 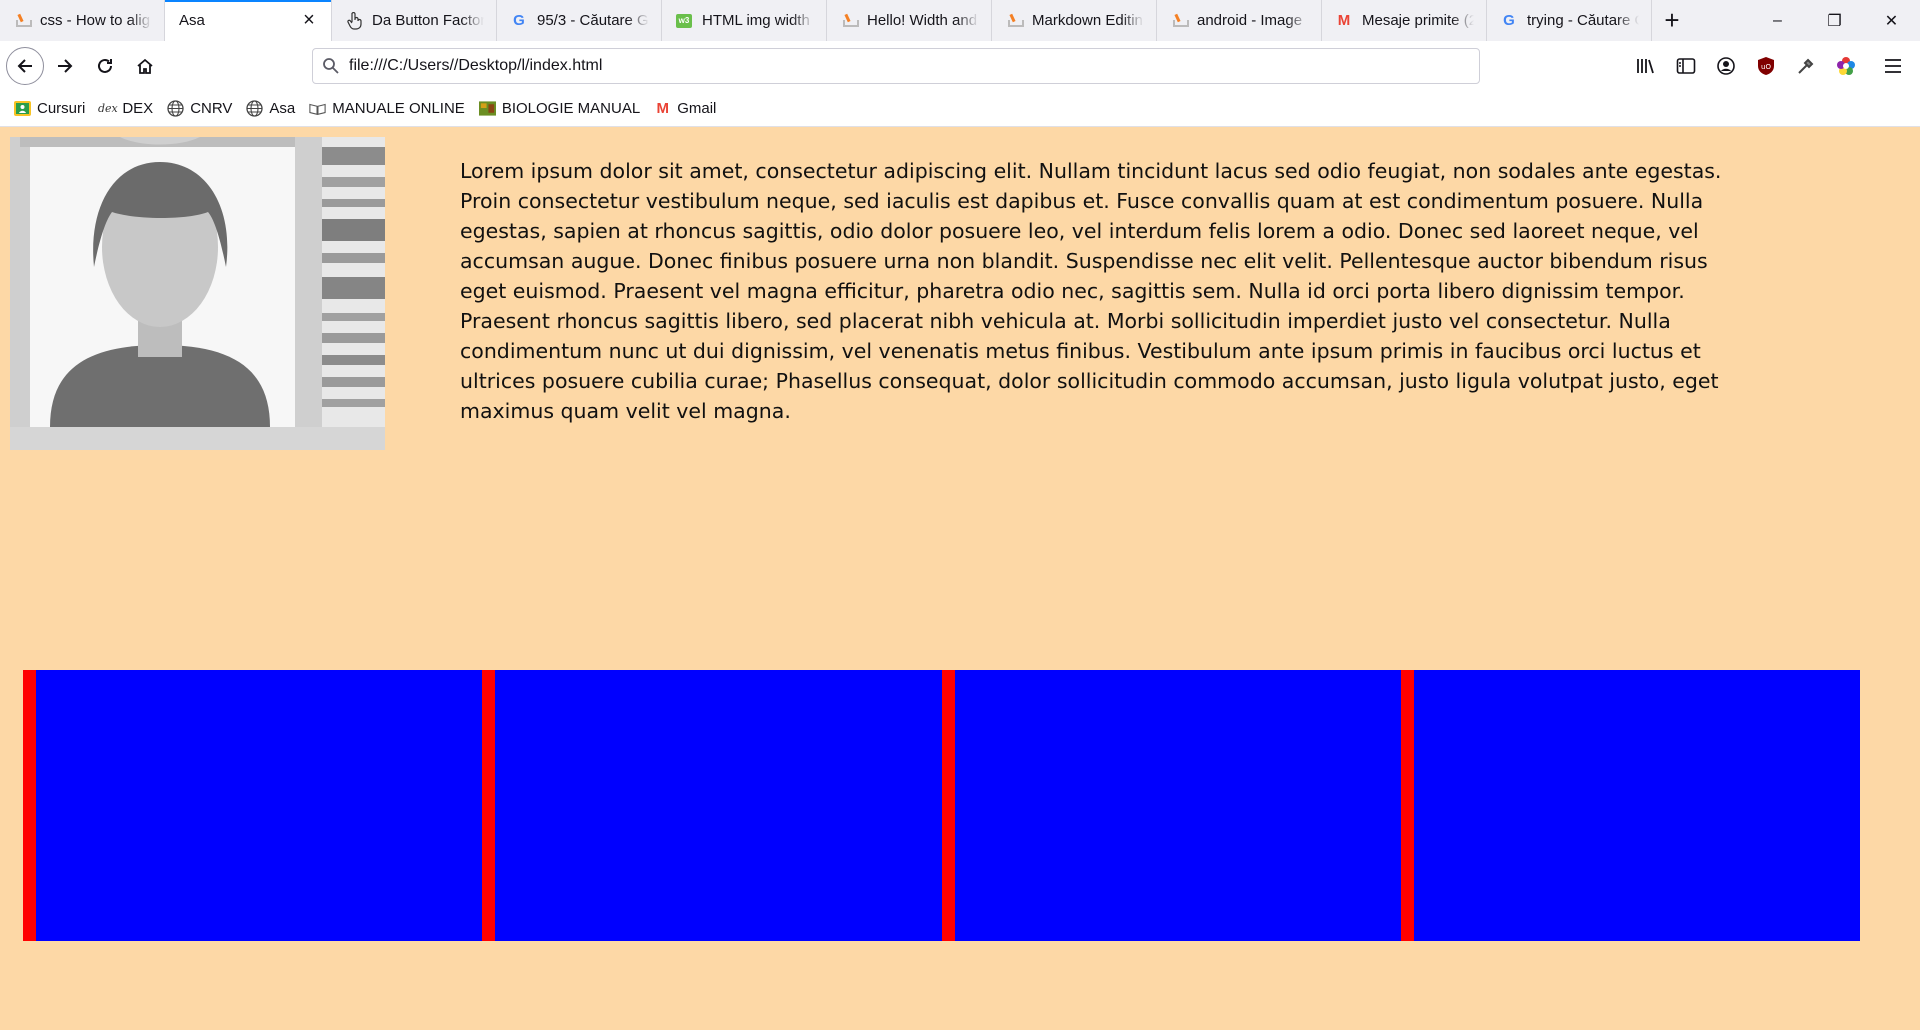 I want to click on tab-title: Markdown Editin, so click(x=1087, y=20).